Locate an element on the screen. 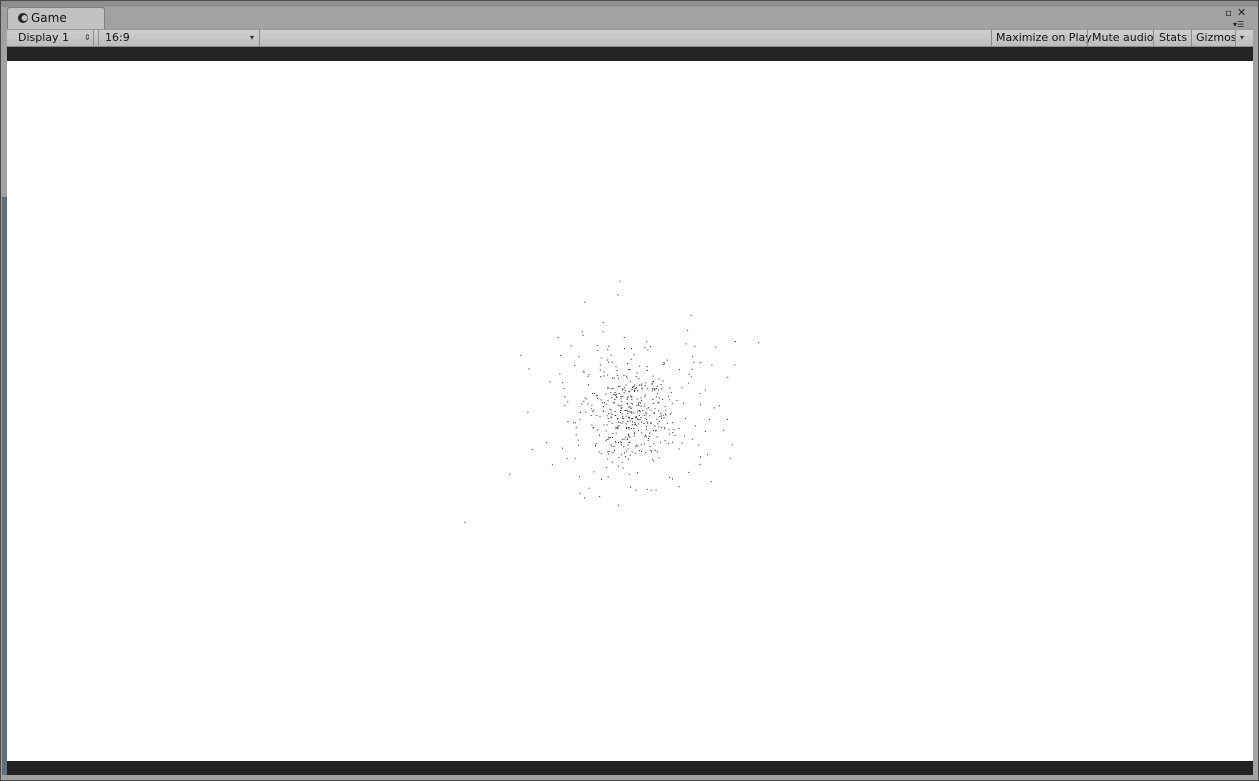 This screenshot has width=1259, height=781. tab-game: Game is located at coordinates (56, 18).